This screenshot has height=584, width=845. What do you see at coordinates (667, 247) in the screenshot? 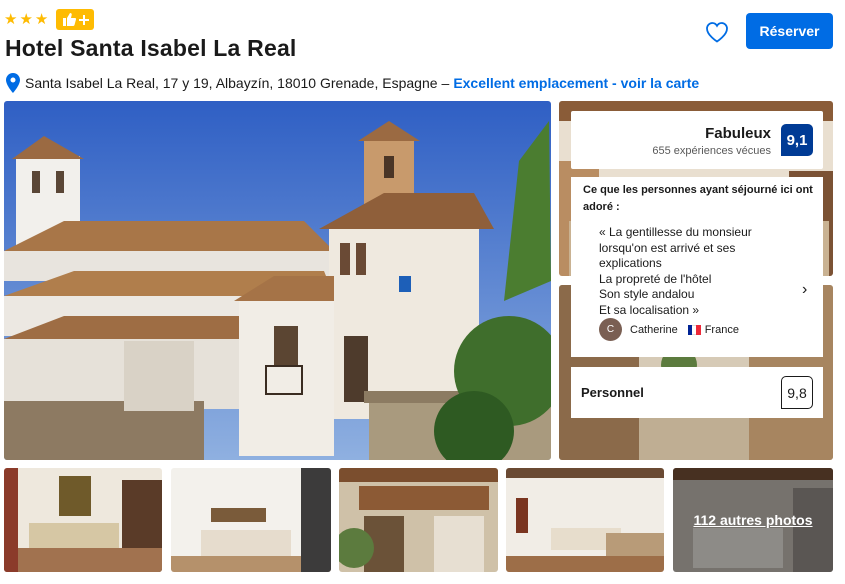
I see `review-quote-line: lorsqu'on est arrivé et ses` at bounding box center [667, 247].